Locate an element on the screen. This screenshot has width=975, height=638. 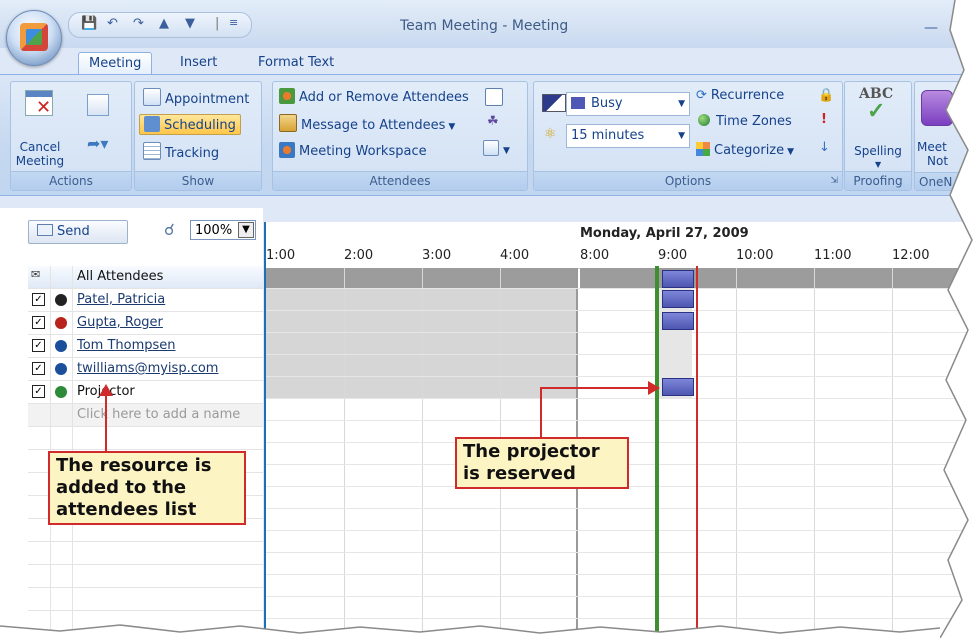
office-logo-icon is located at coordinates (34, 37).